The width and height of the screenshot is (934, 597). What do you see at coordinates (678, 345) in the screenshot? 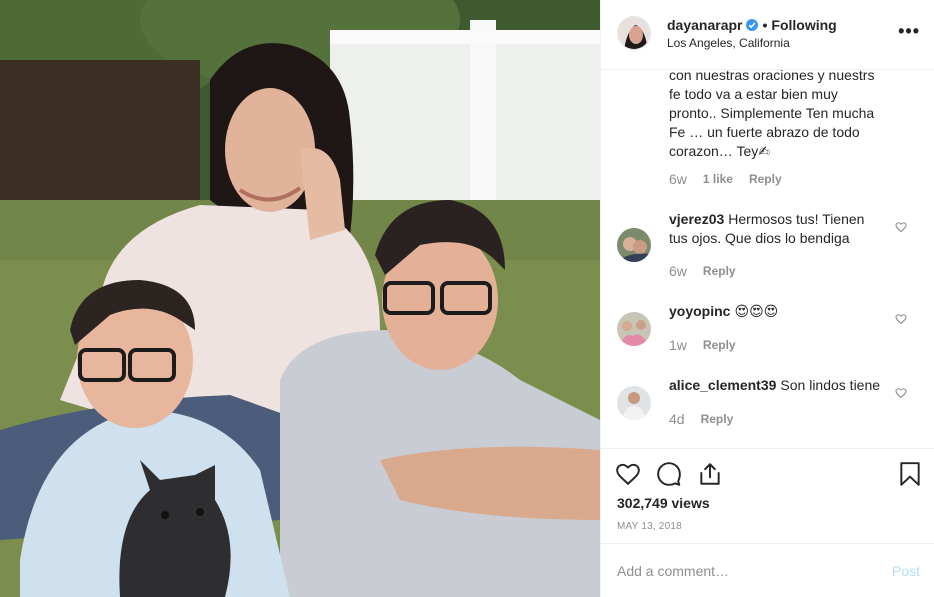
I see `comment-age: 1w` at bounding box center [678, 345].